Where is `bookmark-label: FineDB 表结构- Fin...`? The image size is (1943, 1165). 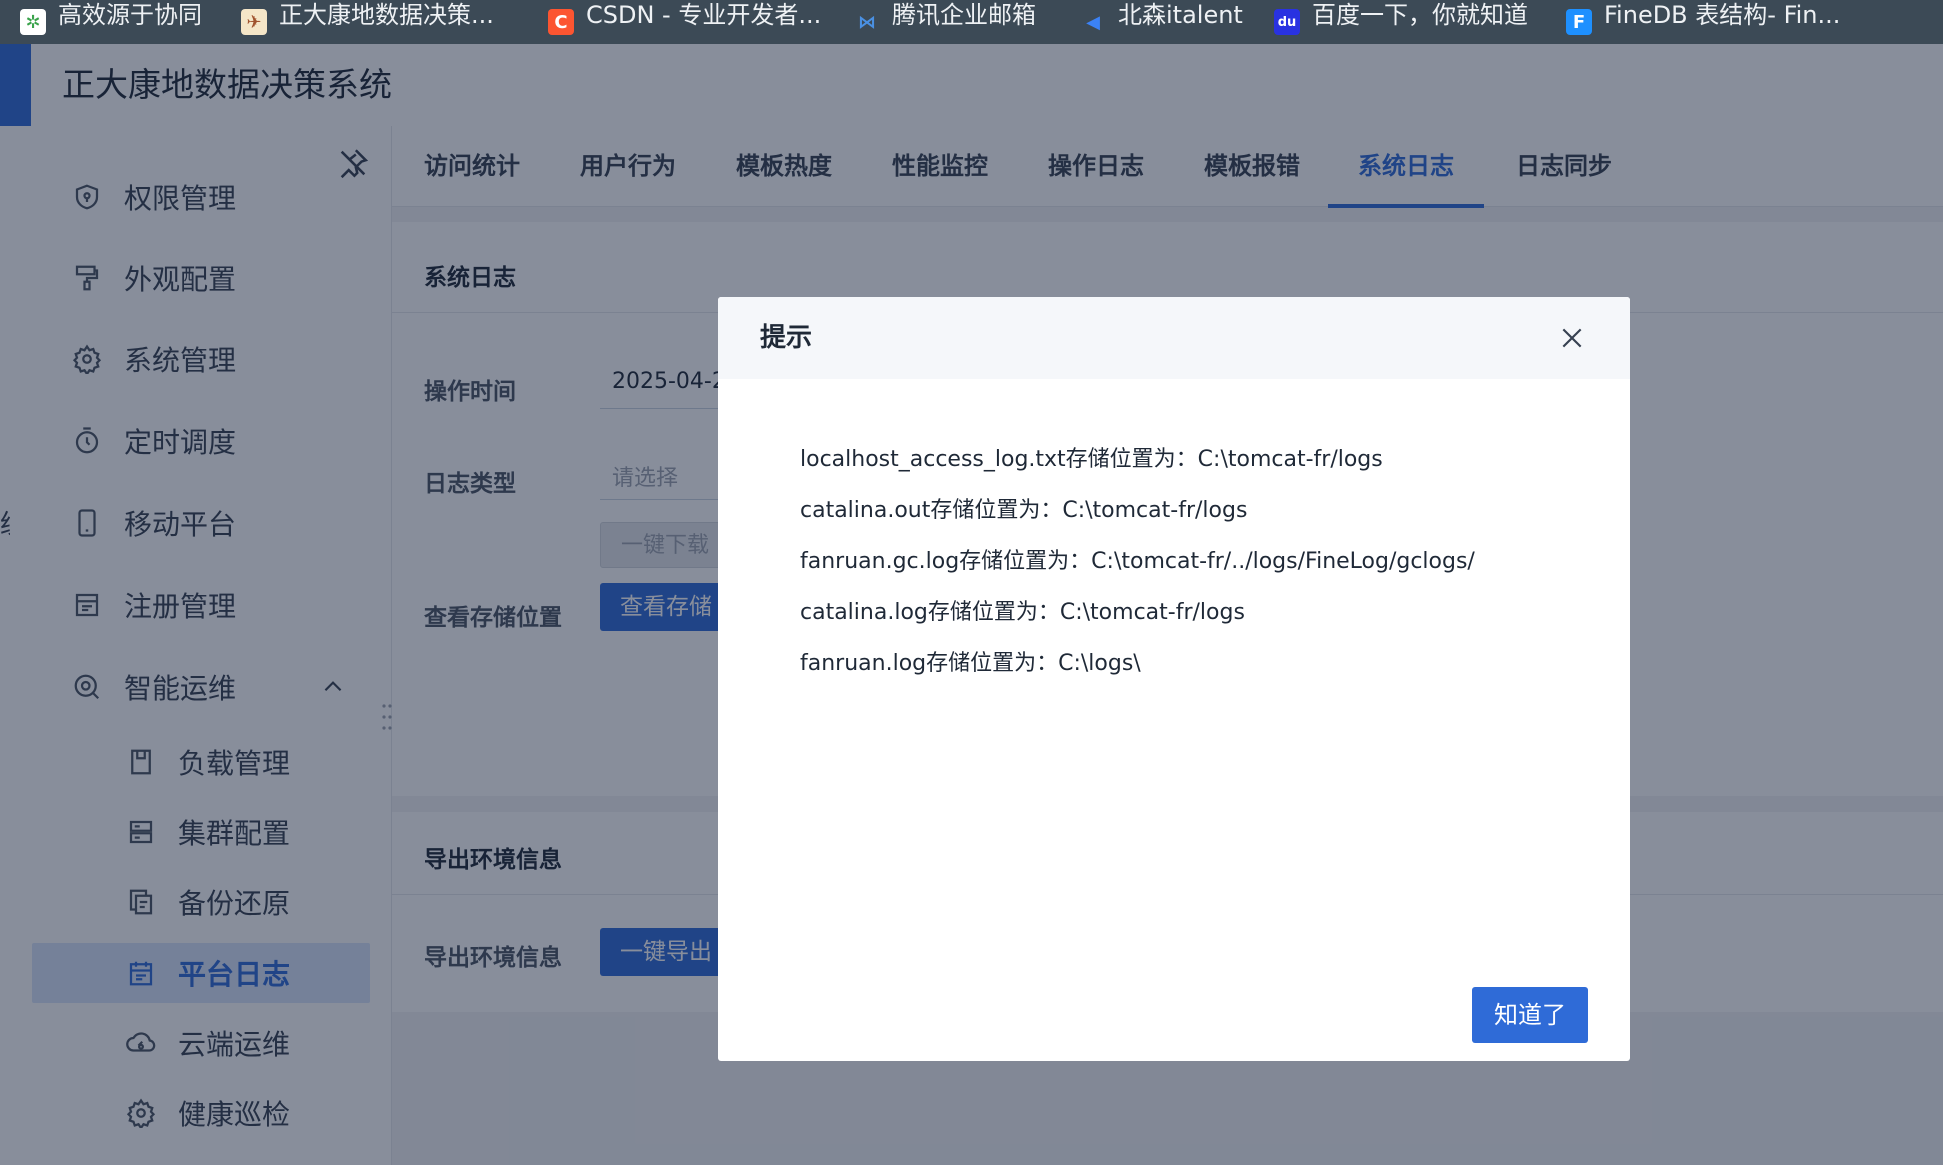
bookmark-label: FineDB 表结构- Fin... is located at coordinates (1722, 14).